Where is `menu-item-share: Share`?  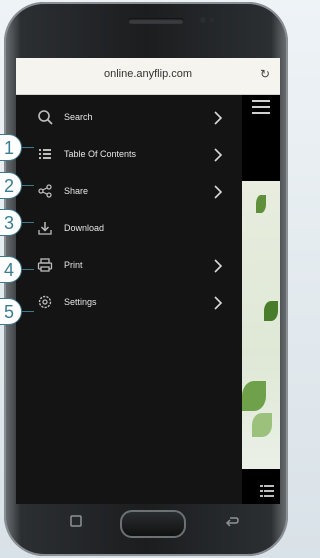
menu-item-share: Share is located at coordinates (129, 193).